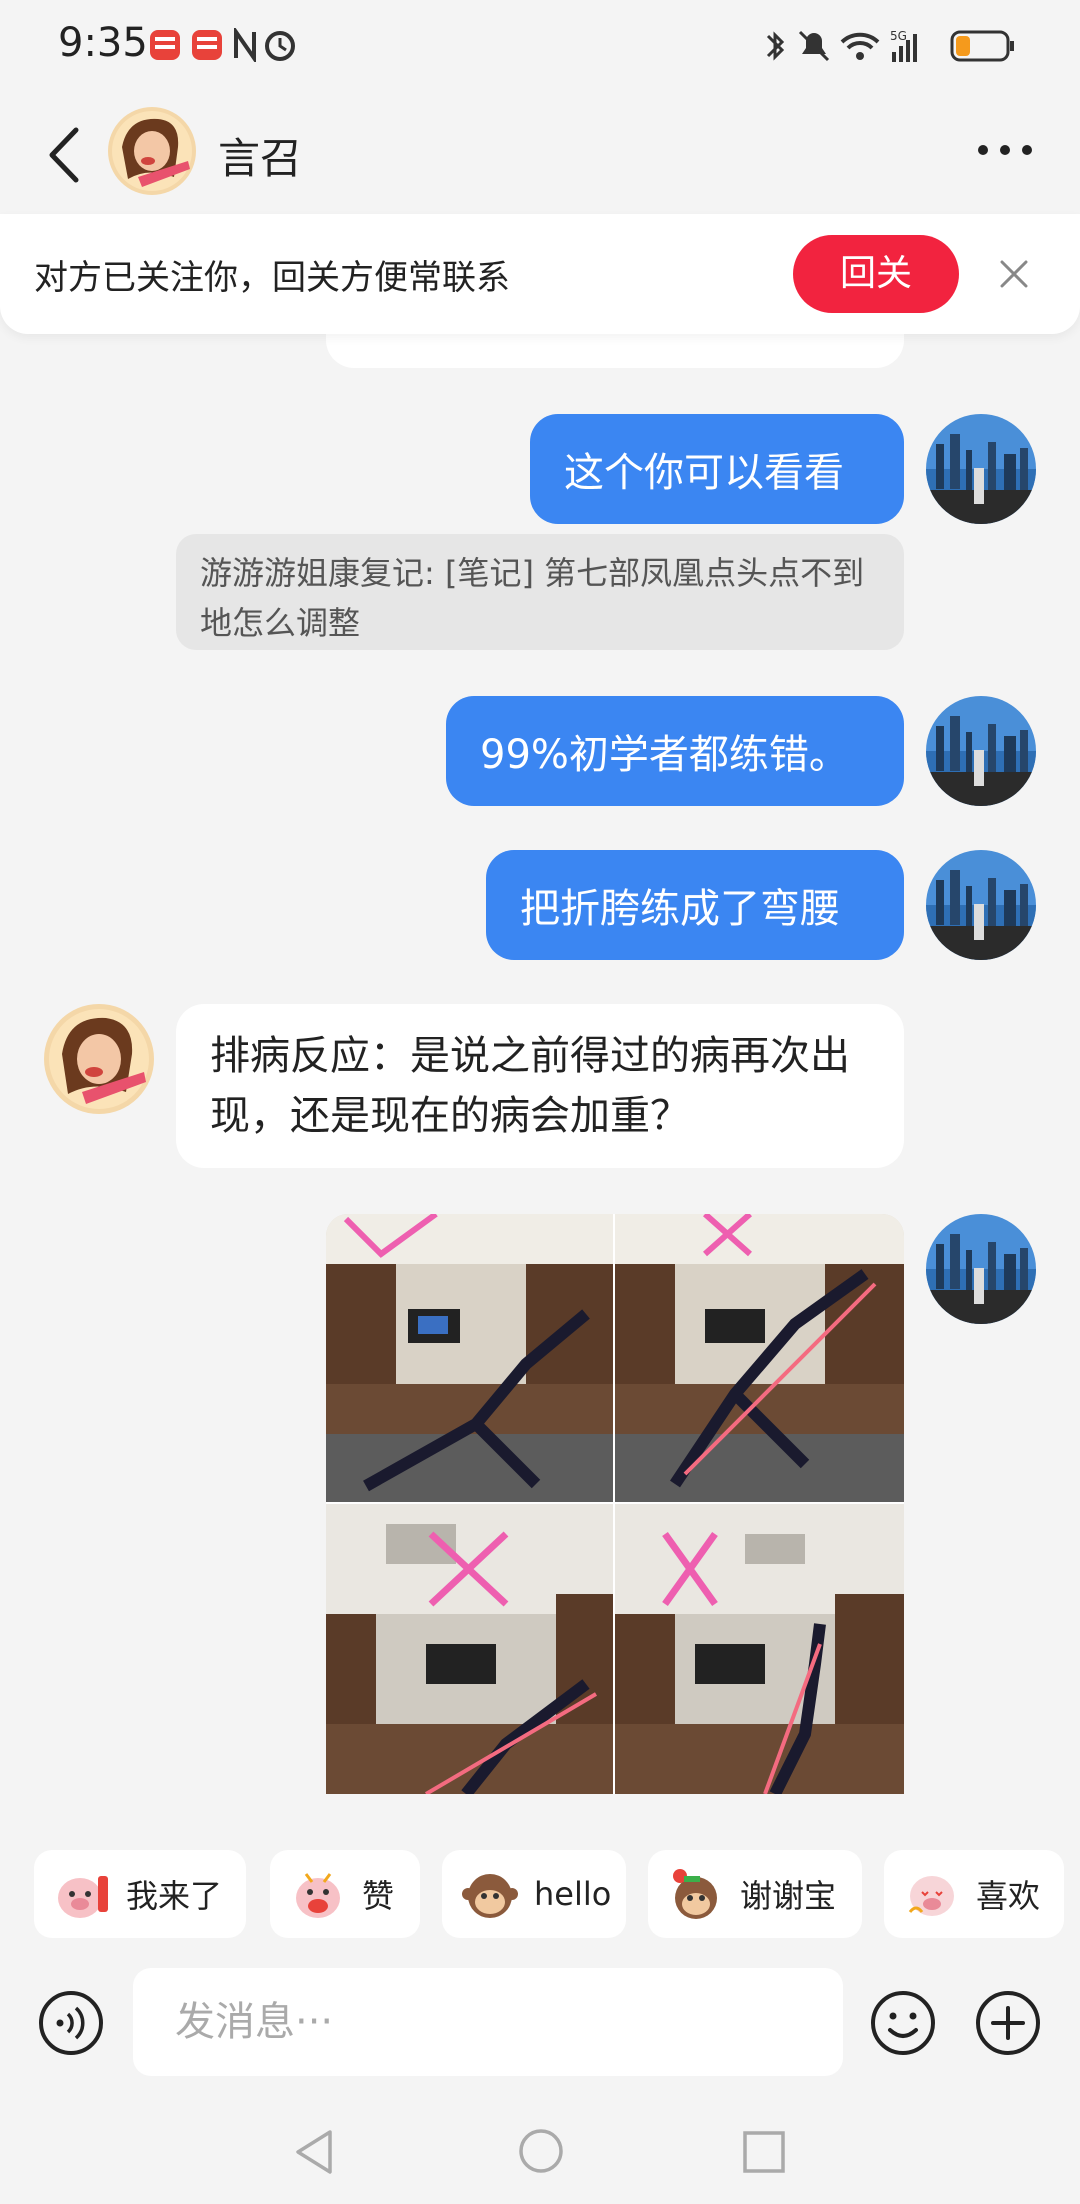  I want to click on incoming-message: 排病反应：是说之前得过的病再次出现，还是现在的病会加重？, so click(540, 1086).